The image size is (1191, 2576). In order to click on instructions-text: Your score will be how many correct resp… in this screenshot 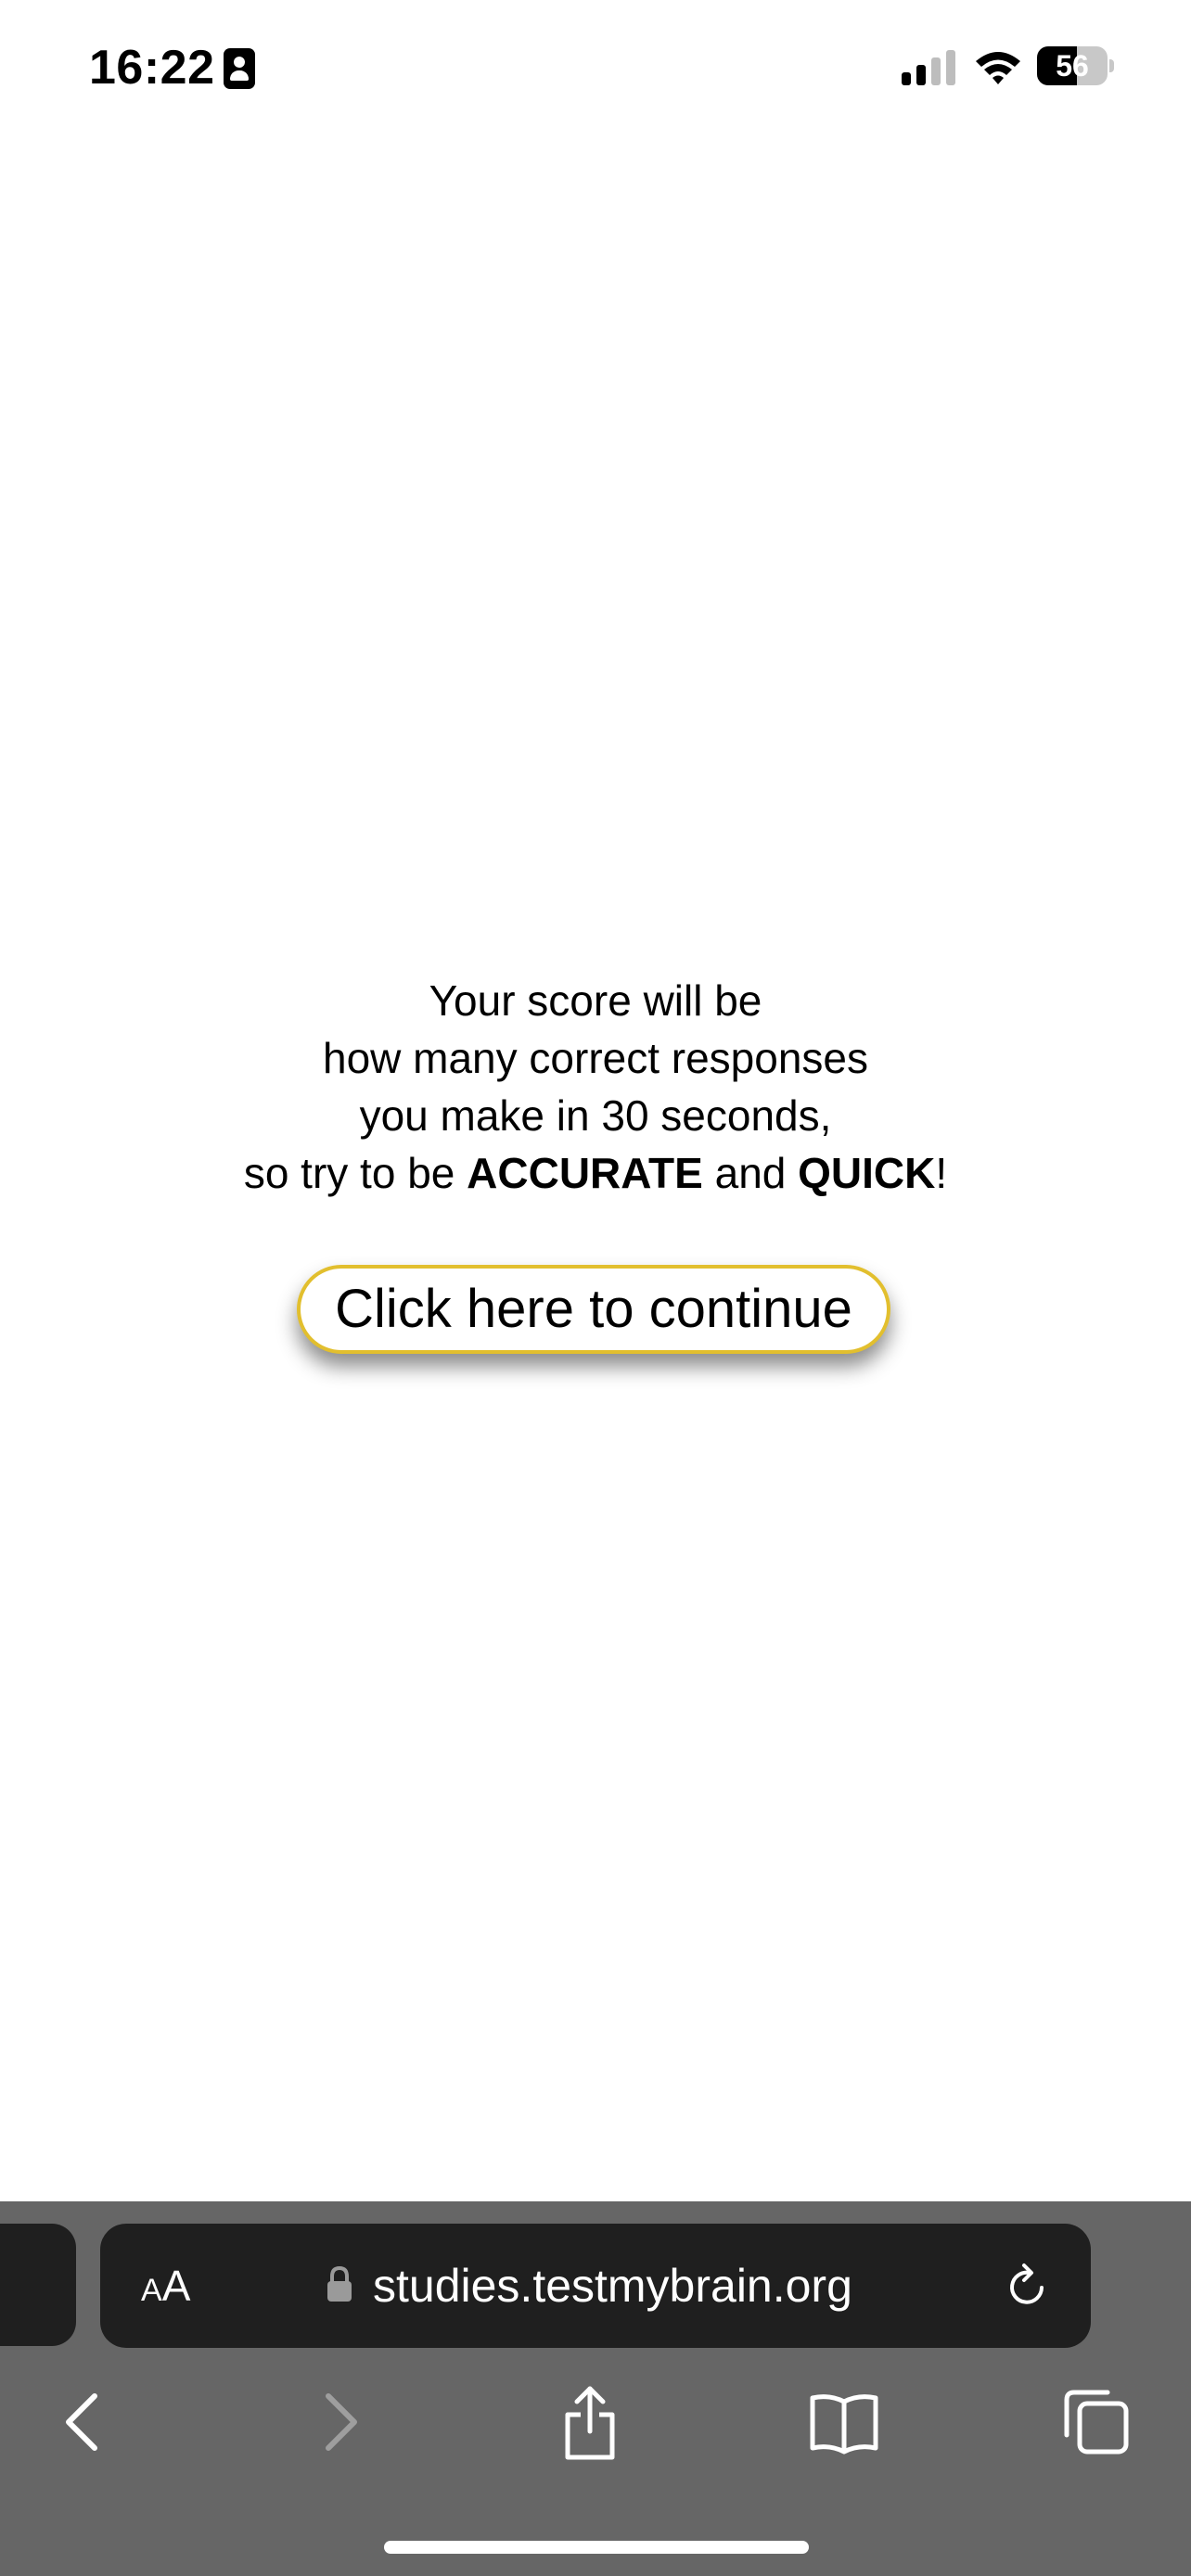, I will do `click(595, 1087)`.